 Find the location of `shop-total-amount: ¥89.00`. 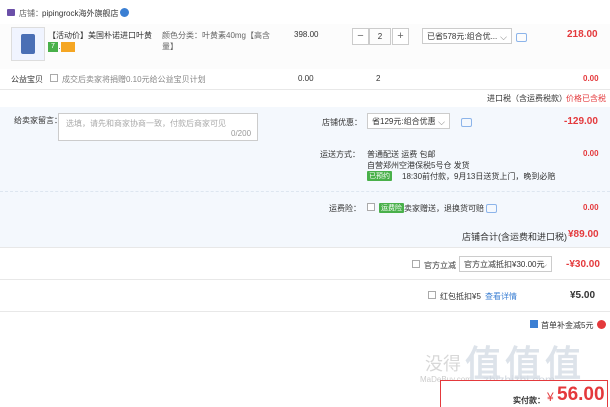

shop-total-amount: ¥89.00 is located at coordinates (583, 234).